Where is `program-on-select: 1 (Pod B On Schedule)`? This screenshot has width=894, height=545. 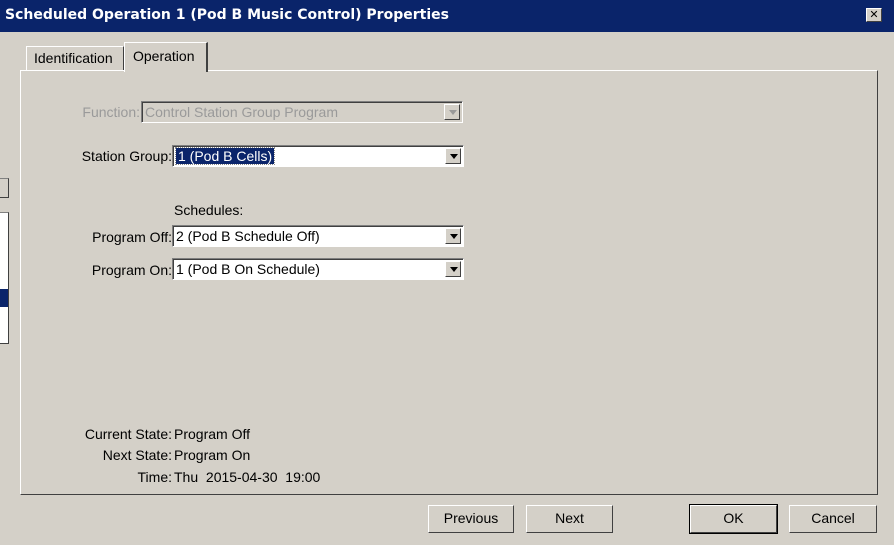
program-on-select: 1 (Pod B On Schedule) is located at coordinates (318, 269).